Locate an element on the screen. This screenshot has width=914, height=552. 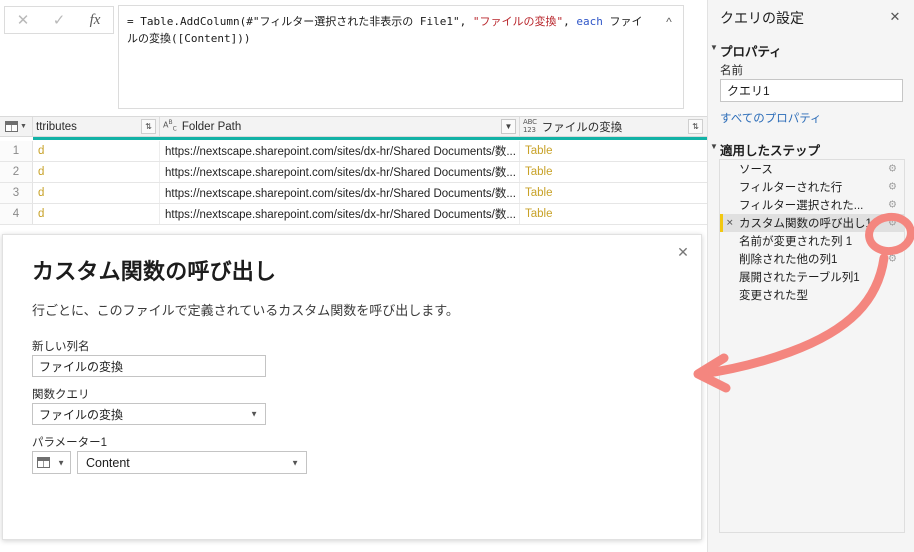
parameter-value: Content is located at coordinates (108, 462).